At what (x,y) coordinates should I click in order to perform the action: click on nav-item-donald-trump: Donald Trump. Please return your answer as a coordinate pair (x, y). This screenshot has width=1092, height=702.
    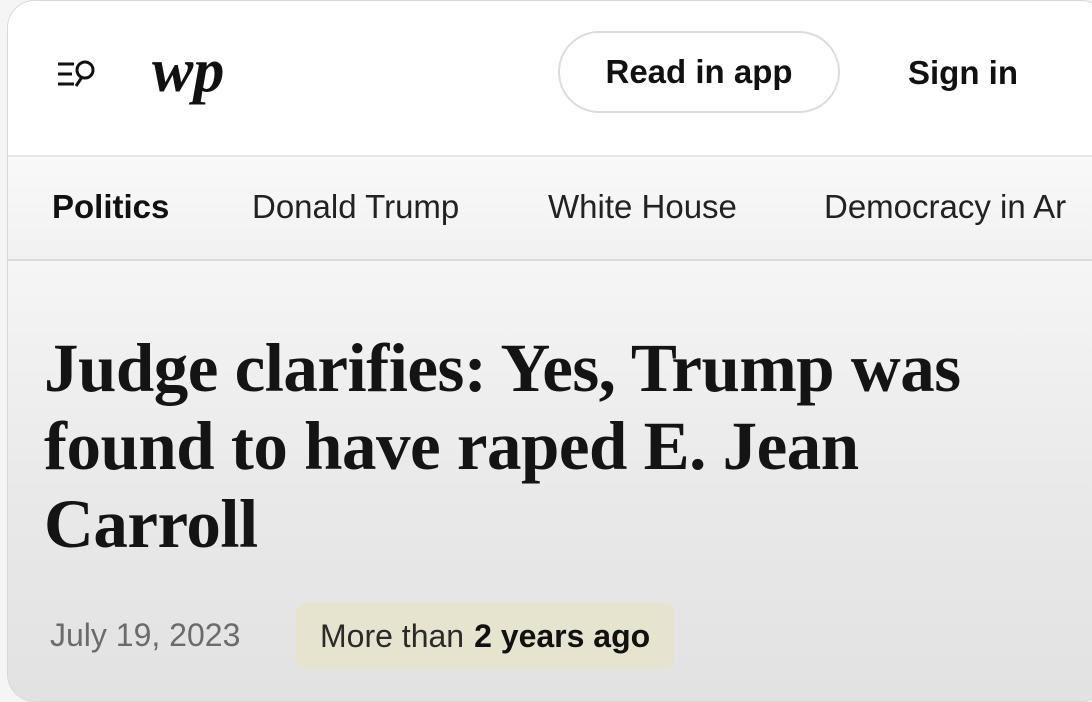
    Looking at the image, I should click on (355, 207).